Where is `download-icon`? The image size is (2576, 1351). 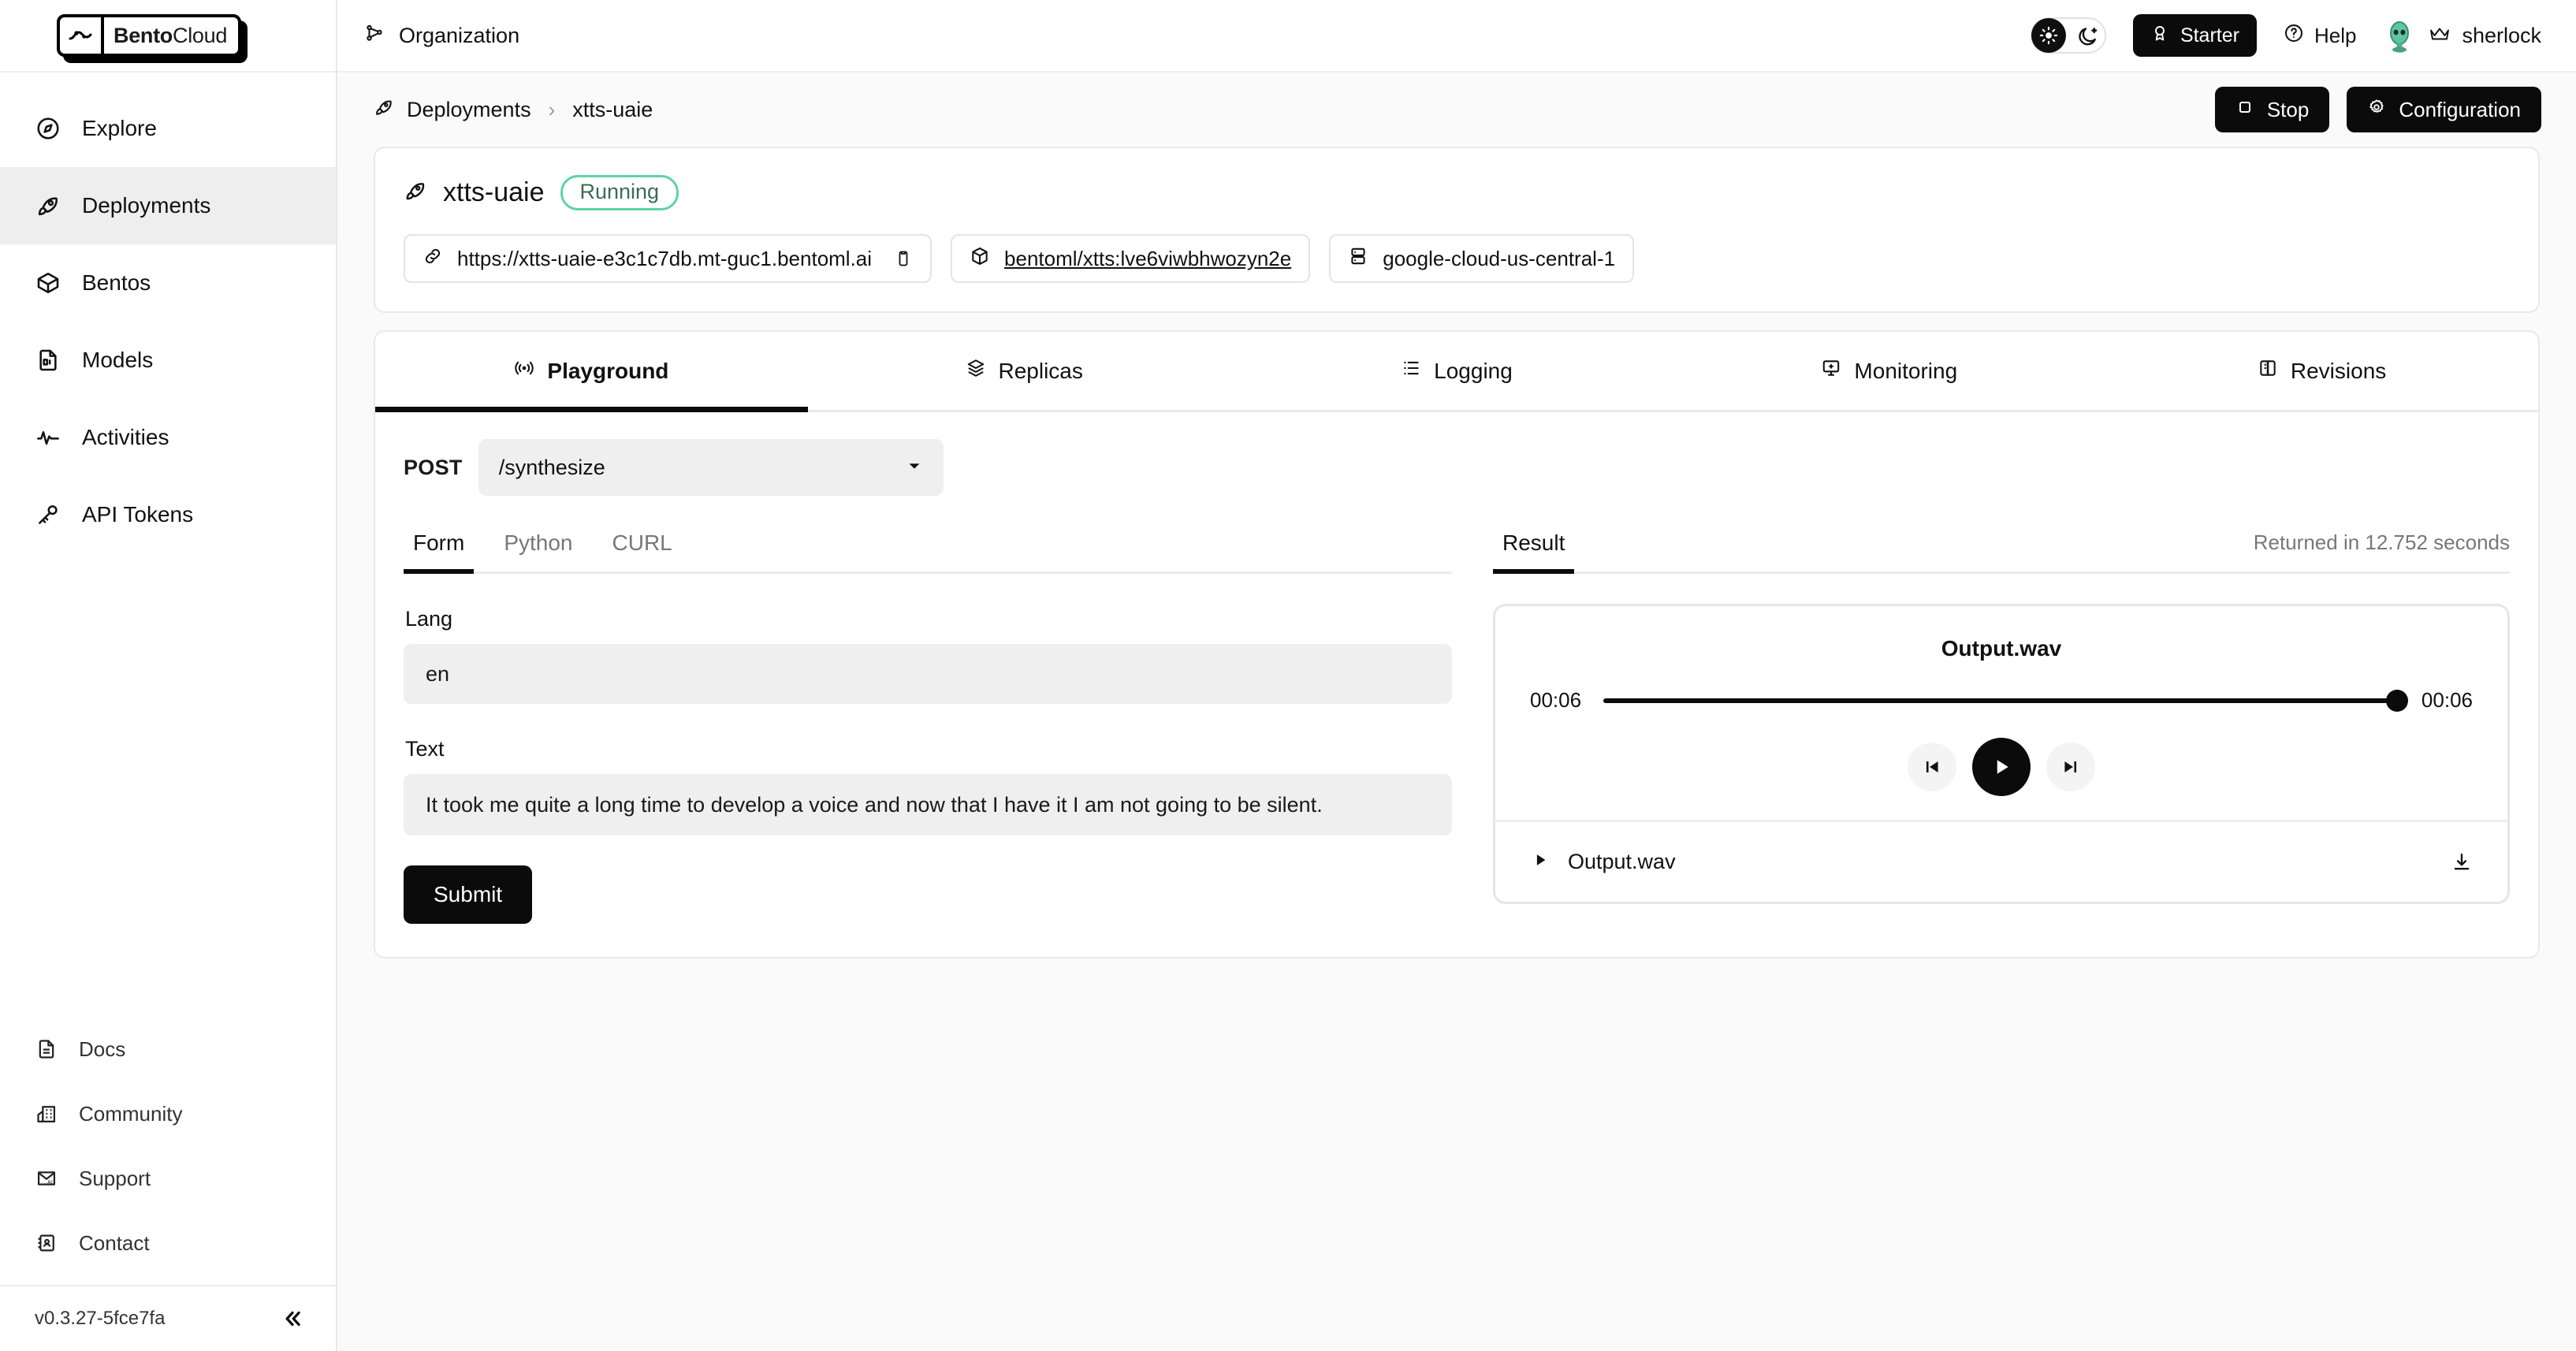
download-icon is located at coordinates (2462, 862).